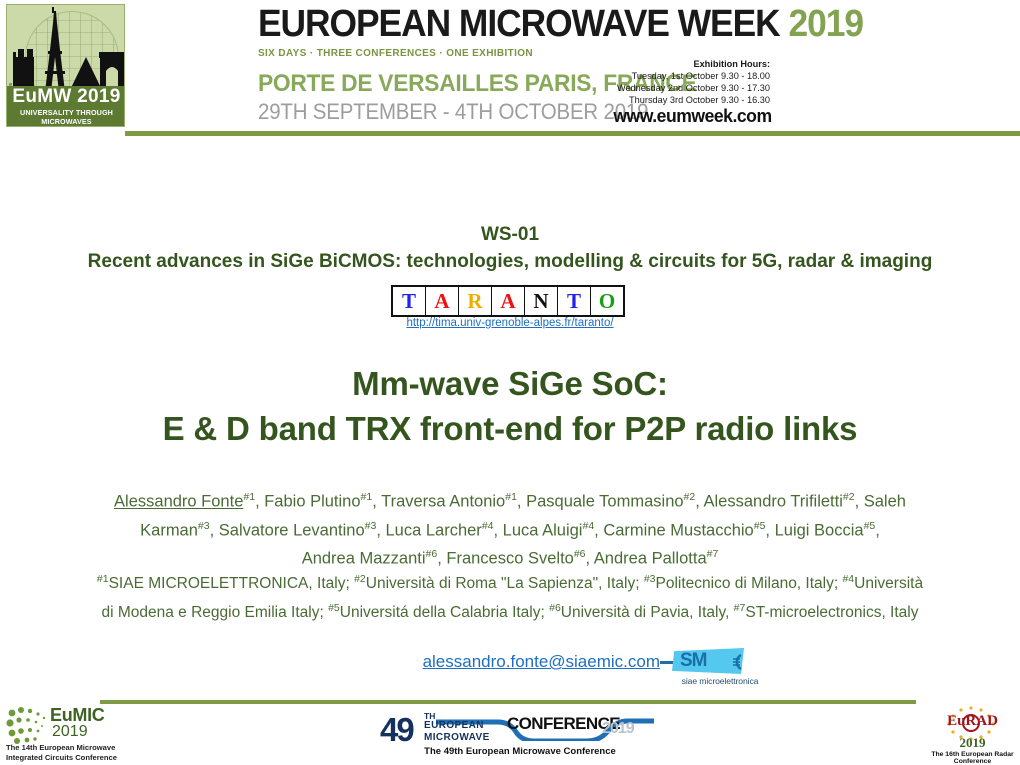 This screenshot has height=765, width=1020. What do you see at coordinates (454, 725) in the screenshot?
I see `eumc-logo-line1: EUROPEAN` at bounding box center [454, 725].